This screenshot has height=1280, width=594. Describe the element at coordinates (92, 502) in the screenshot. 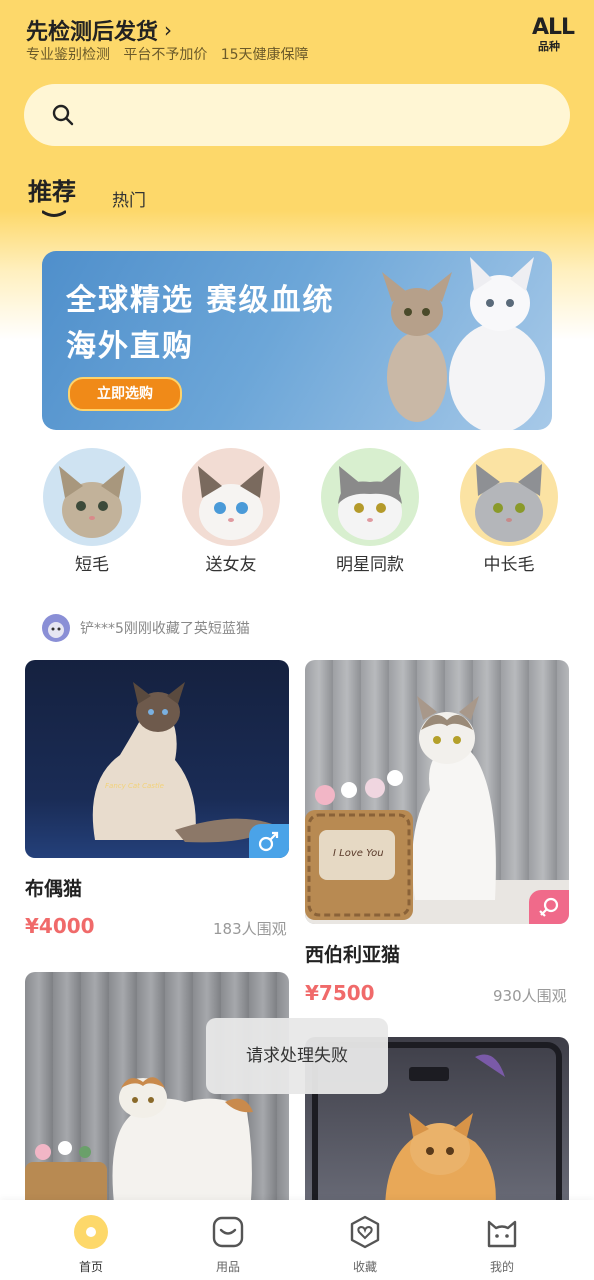

I see `tabby-cat-icon` at that location.